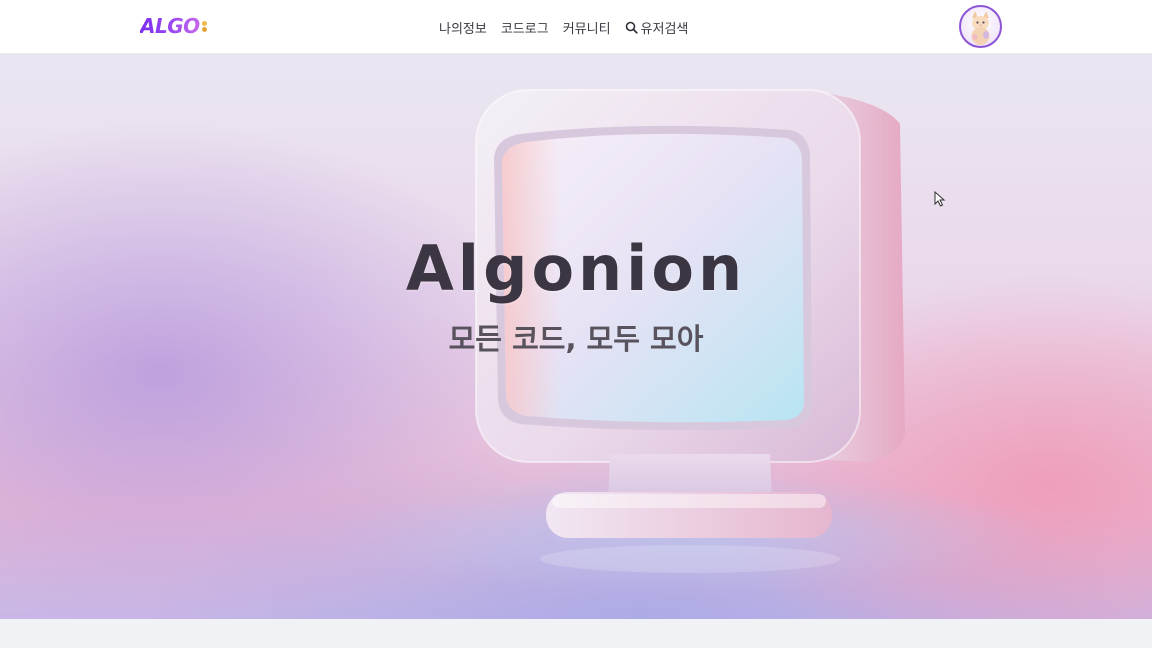 This screenshot has height=648, width=1152. I want to click on nav-item-label: 코드로그, so click(524, 29).